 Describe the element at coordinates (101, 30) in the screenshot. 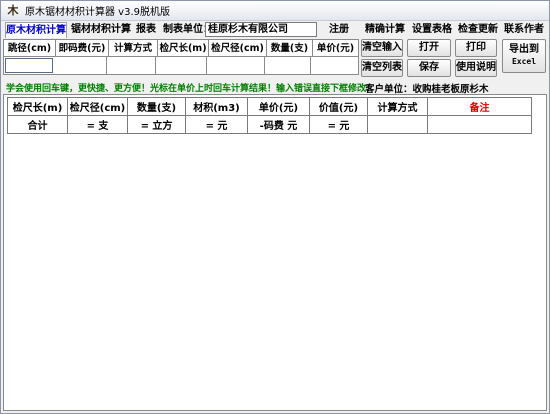

I see `tab-lumber-volume: 锯材材积计算` at that location.